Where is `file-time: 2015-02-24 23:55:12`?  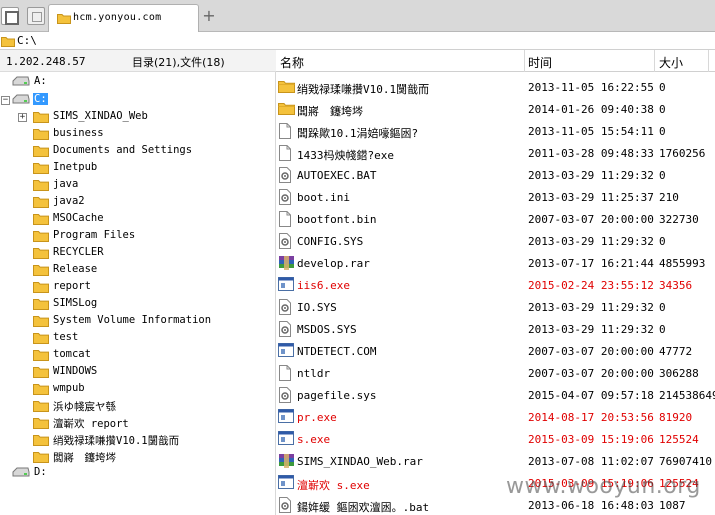
file-time: 2015-02-24 23:55:12 is located at coordinates (591, 285).